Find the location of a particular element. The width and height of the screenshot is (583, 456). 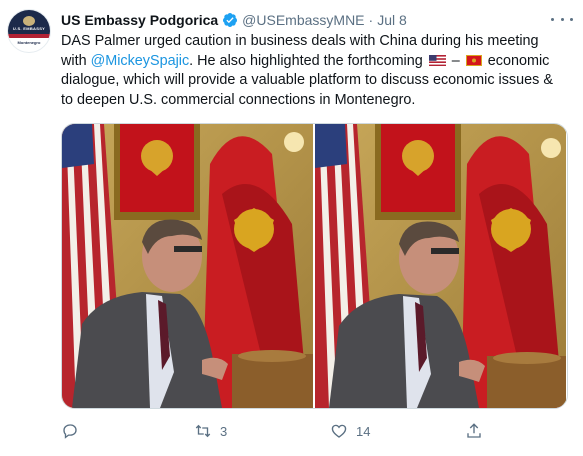

us-flag-icon is located at coordinates (437, 60).